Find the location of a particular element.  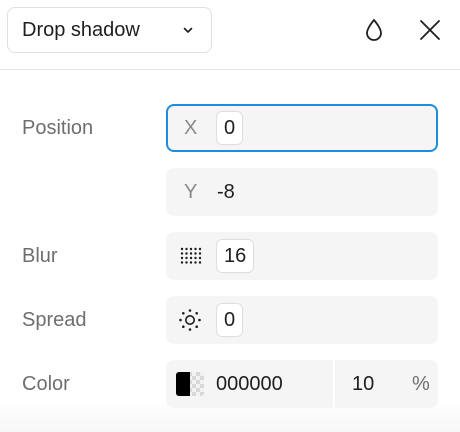

droplet-icon is located at coordinates (374, 30).